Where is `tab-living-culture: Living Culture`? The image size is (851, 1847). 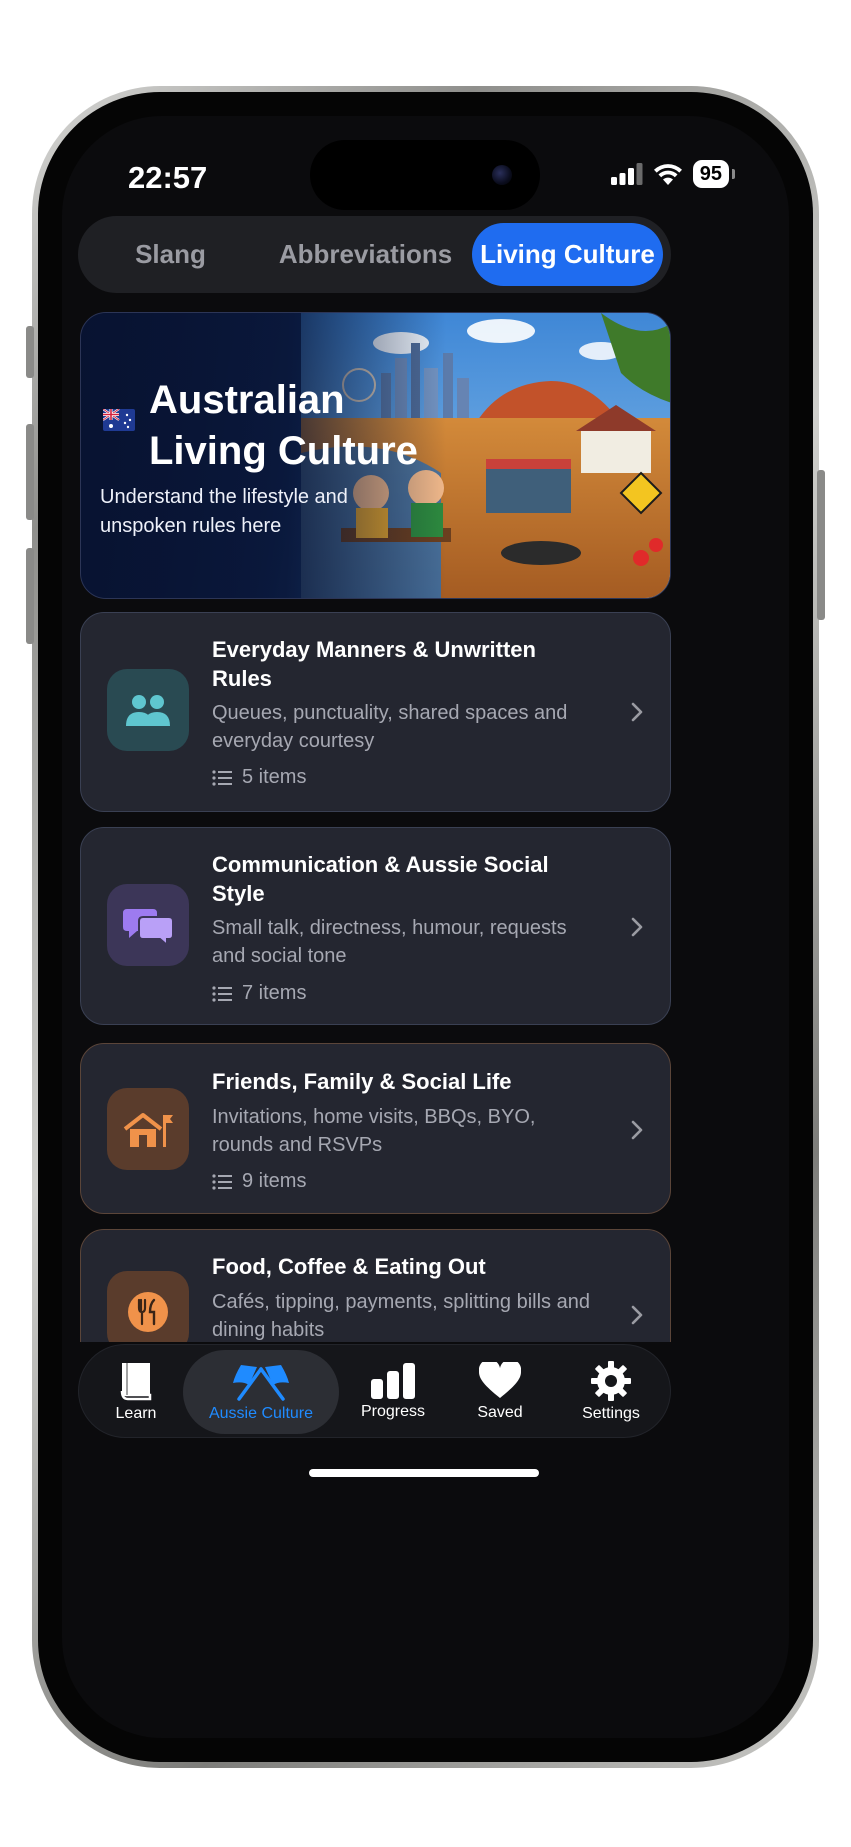
tab-living-culture: Living Culture is located at coordinates (567, 254).